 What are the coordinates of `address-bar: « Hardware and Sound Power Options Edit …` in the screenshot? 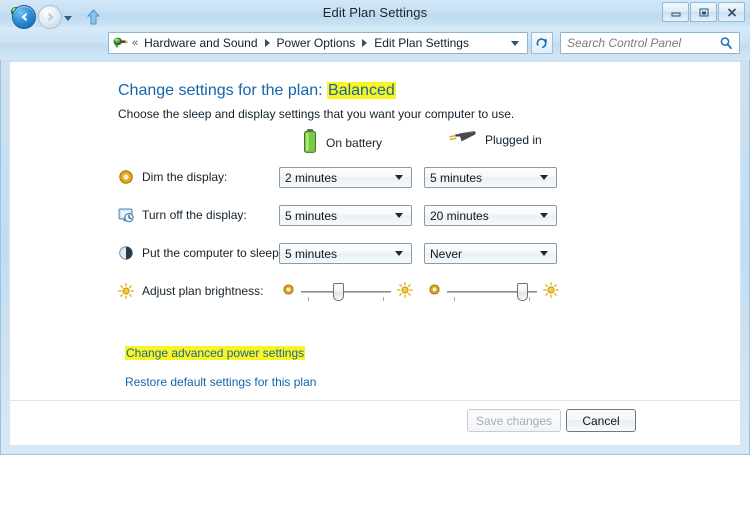 It's located at (318, 43).